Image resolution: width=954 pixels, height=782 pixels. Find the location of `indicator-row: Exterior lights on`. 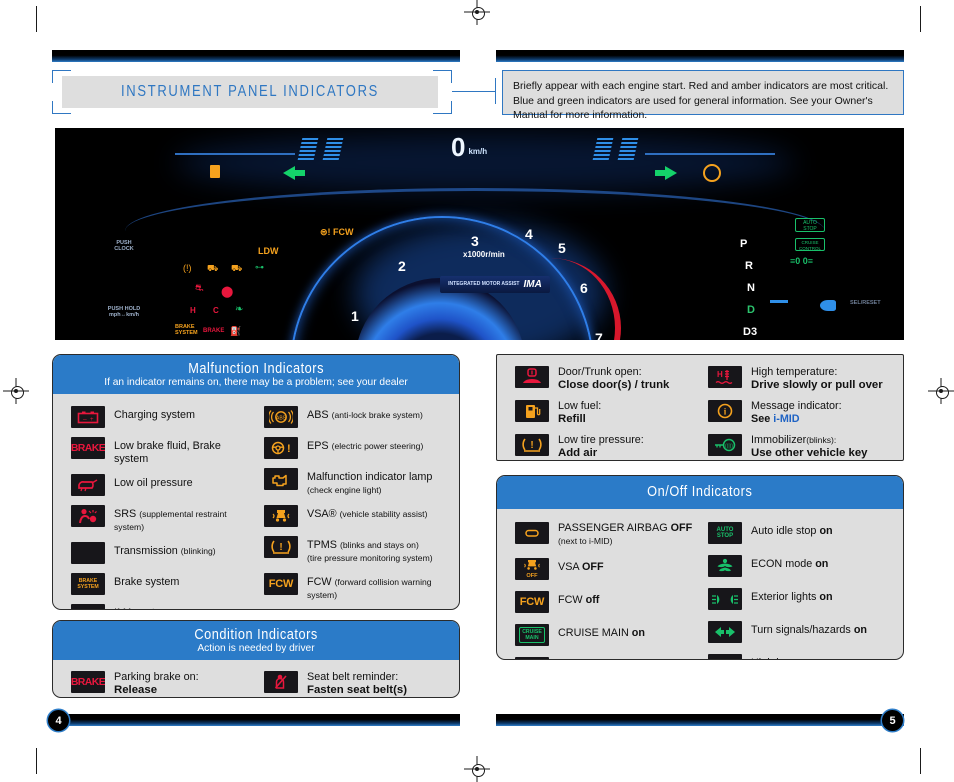

indicator-row: Exterior lights on is located at coordinates (801, 599).